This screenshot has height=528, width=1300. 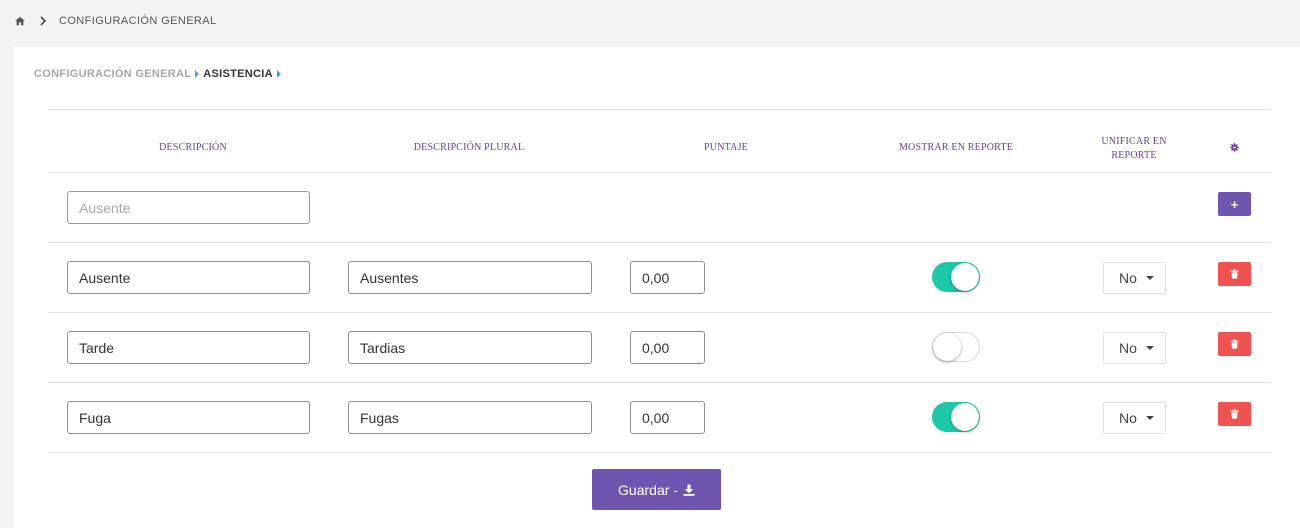 What do you see at coordinates (689, 490) in the screenshot?
I see `download-icon` at bounding box center [689, 490].